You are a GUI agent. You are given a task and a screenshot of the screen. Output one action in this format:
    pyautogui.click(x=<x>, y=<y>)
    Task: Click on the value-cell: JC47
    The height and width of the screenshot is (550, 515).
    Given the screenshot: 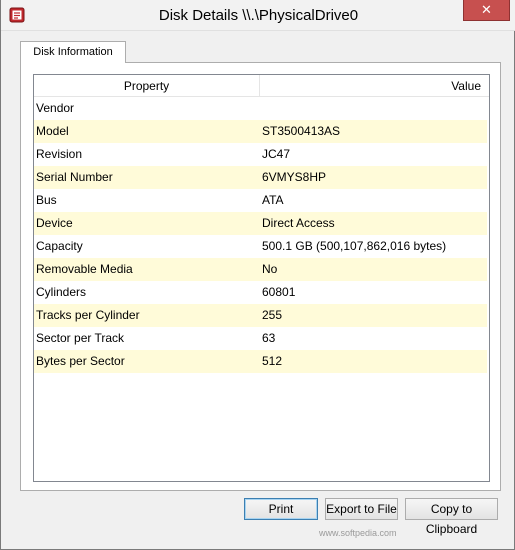 What is the action you would take?
    pyautogui.click(x=276, y=154)
    